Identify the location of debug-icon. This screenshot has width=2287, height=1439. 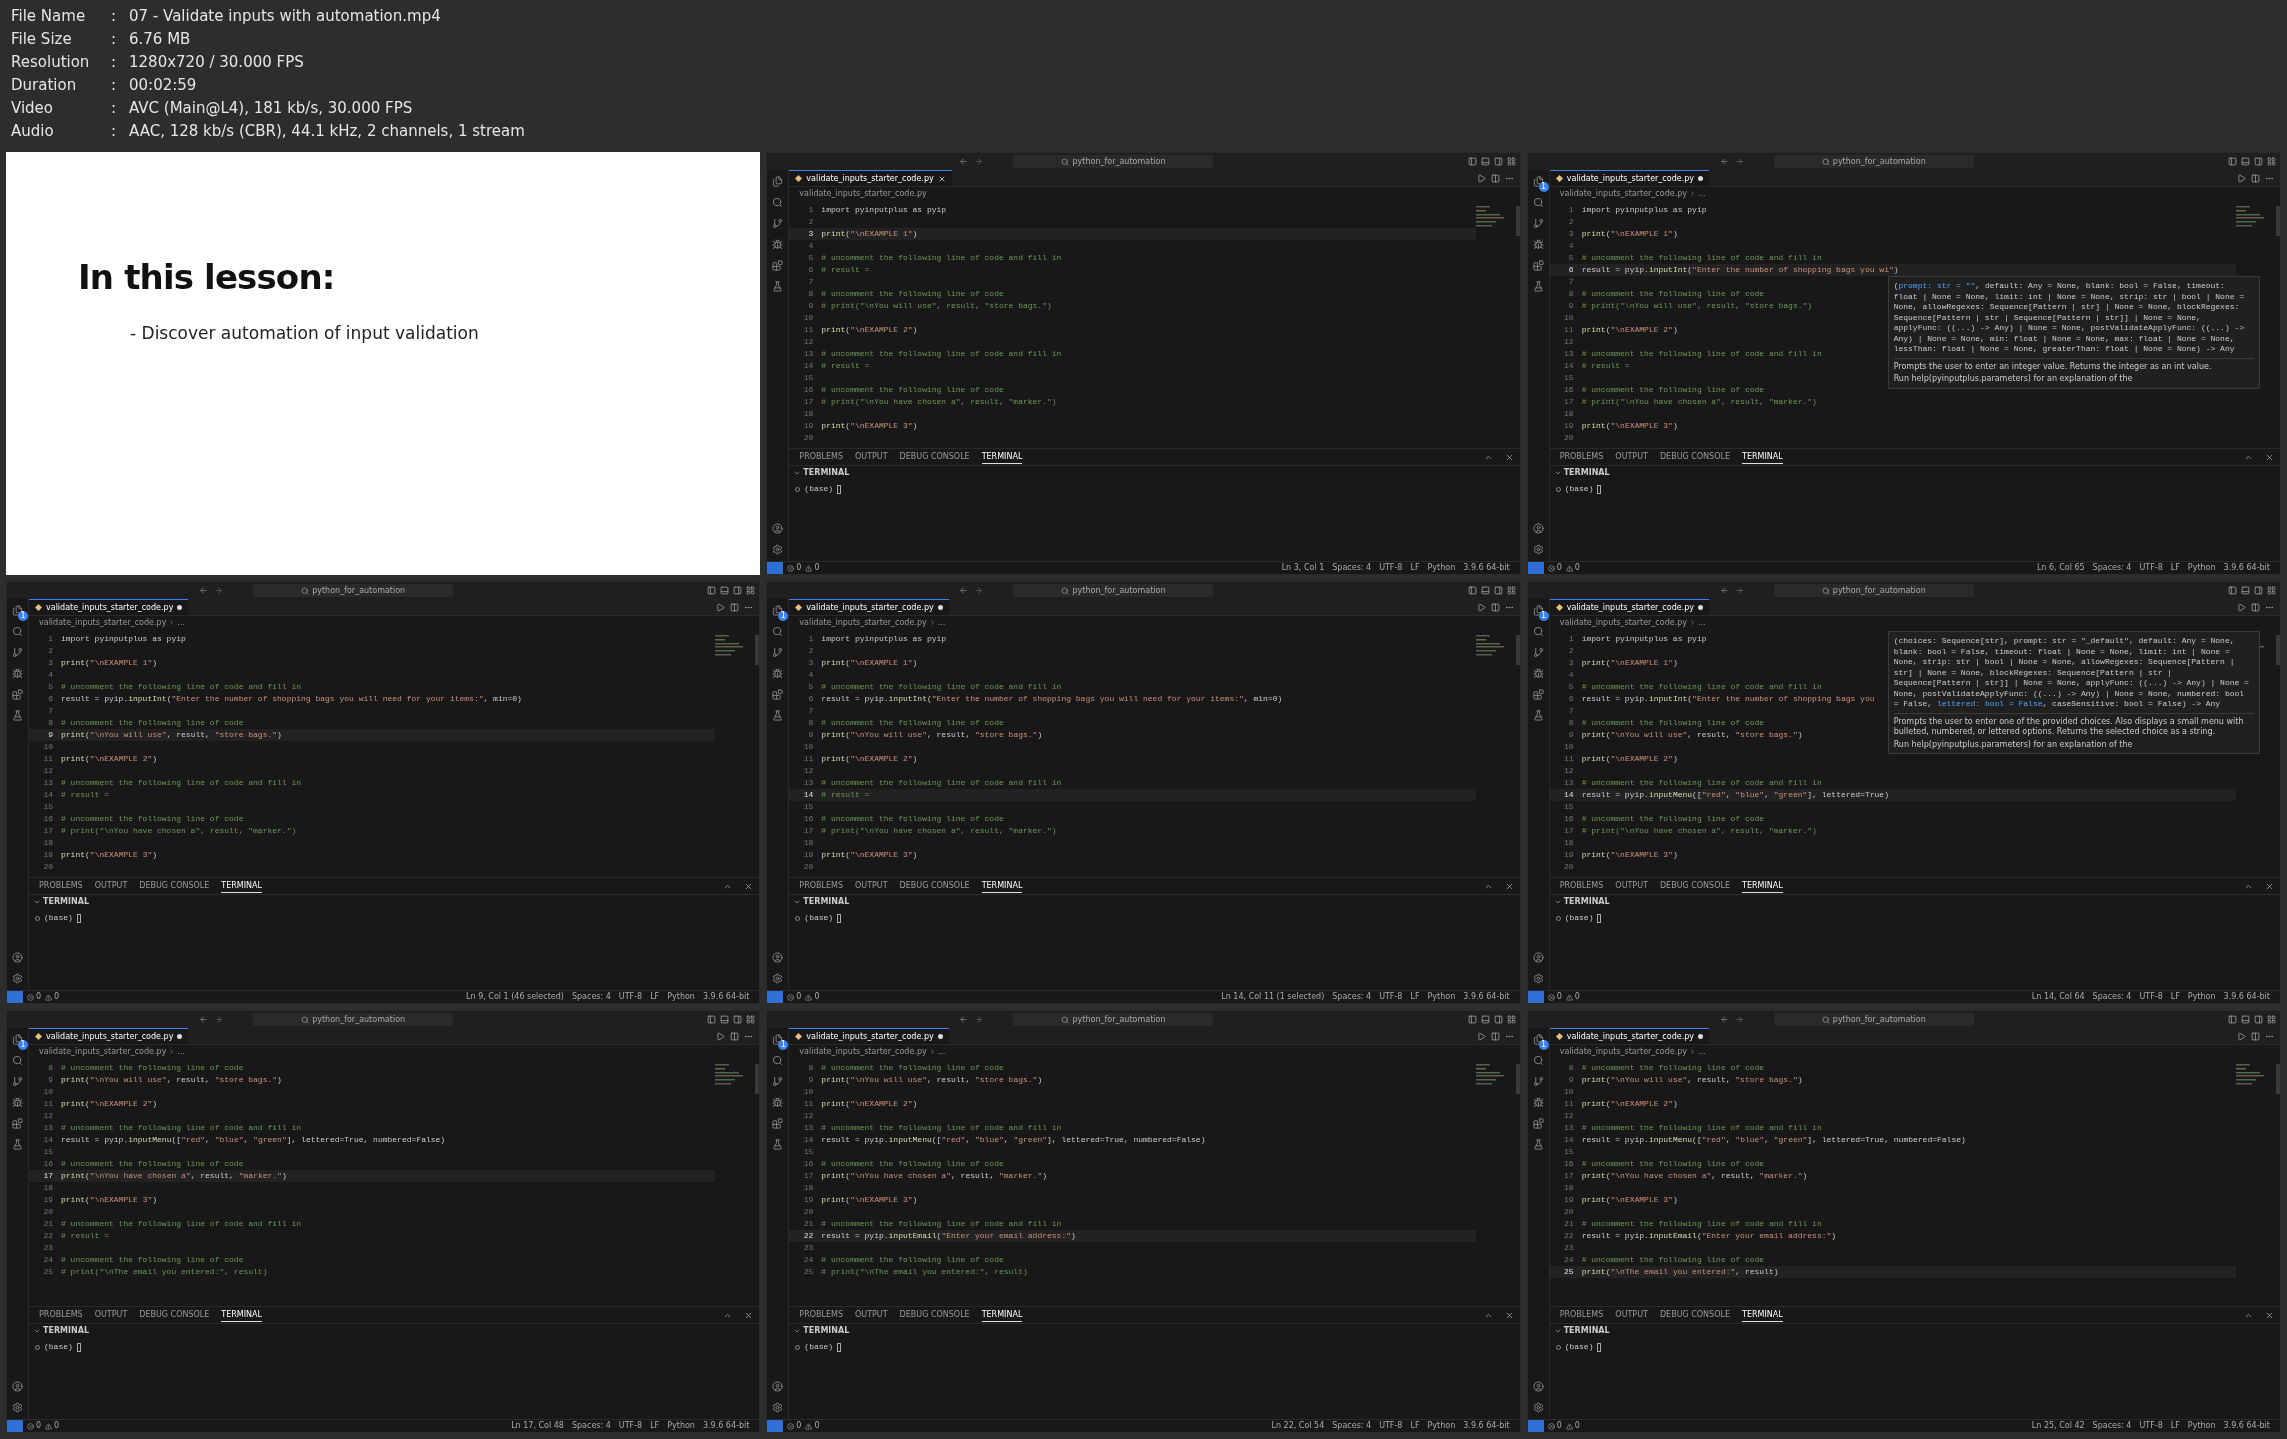
(778, 673).